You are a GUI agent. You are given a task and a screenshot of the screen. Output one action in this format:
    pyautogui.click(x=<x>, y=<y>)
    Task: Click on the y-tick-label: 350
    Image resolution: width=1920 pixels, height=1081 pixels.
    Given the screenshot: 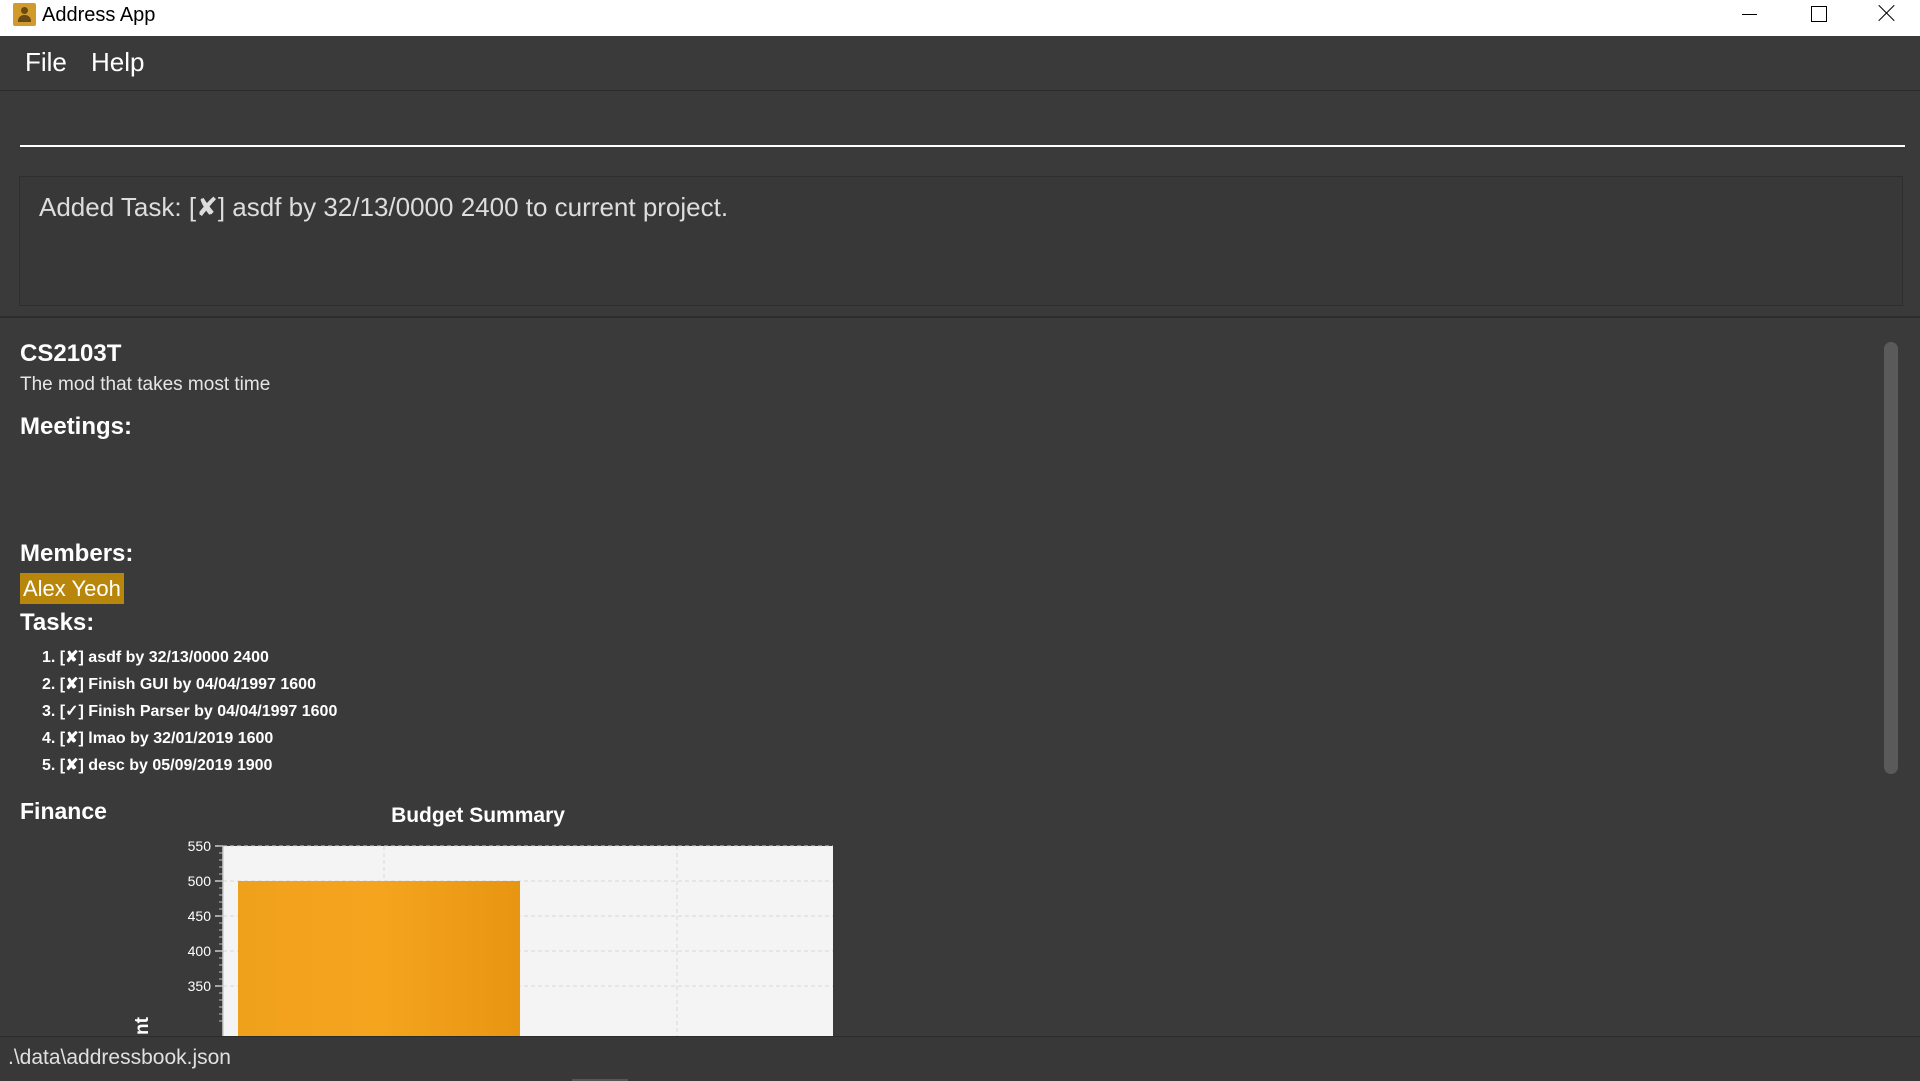 What is the action you would take?
    pyautogui.click(x=200, y=986)
    